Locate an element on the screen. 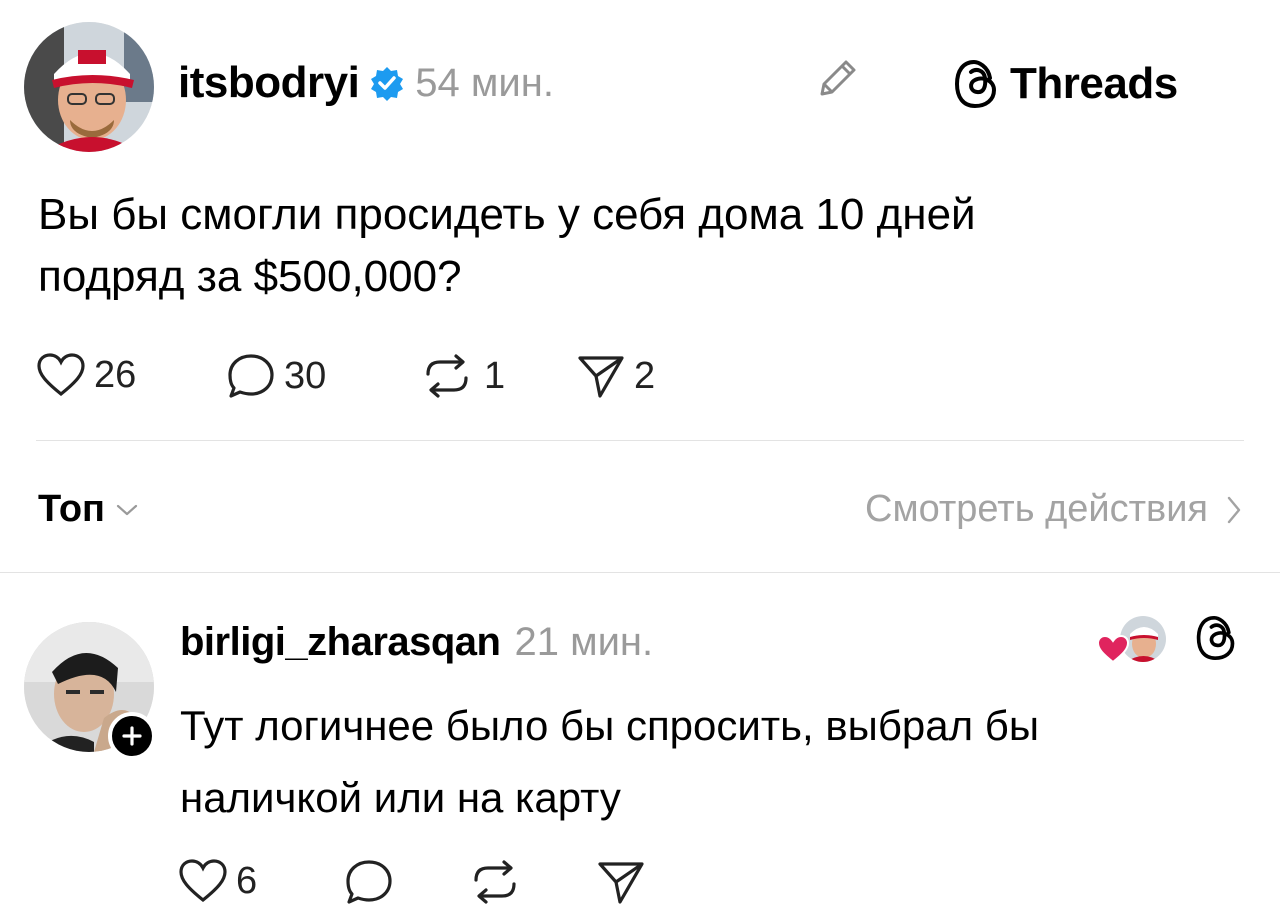  reply-like-button: 6 is located at coordinates (217, 881).